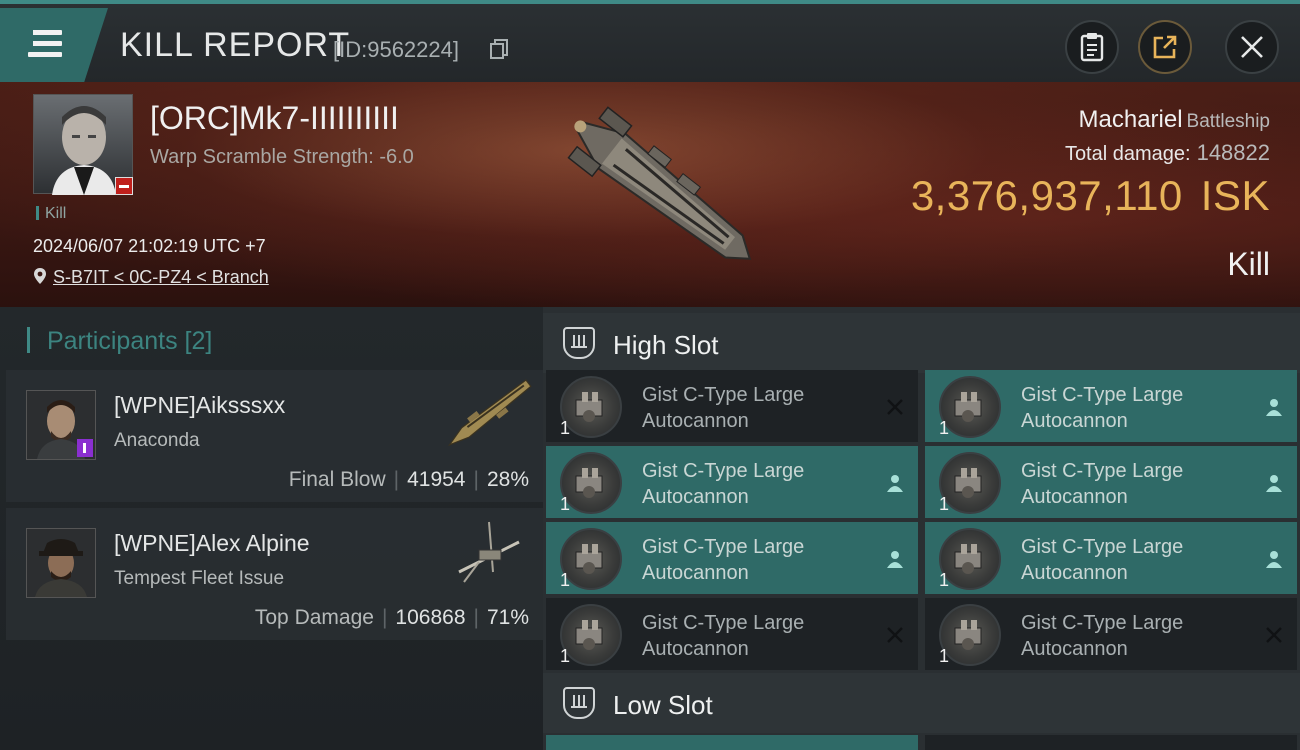 Image resolution: width=1300 pixels, height=750 pixels. Describe the element at coordinates (119, 341) in the screenshot. I see `participants-header: Participants [2]` at that location.